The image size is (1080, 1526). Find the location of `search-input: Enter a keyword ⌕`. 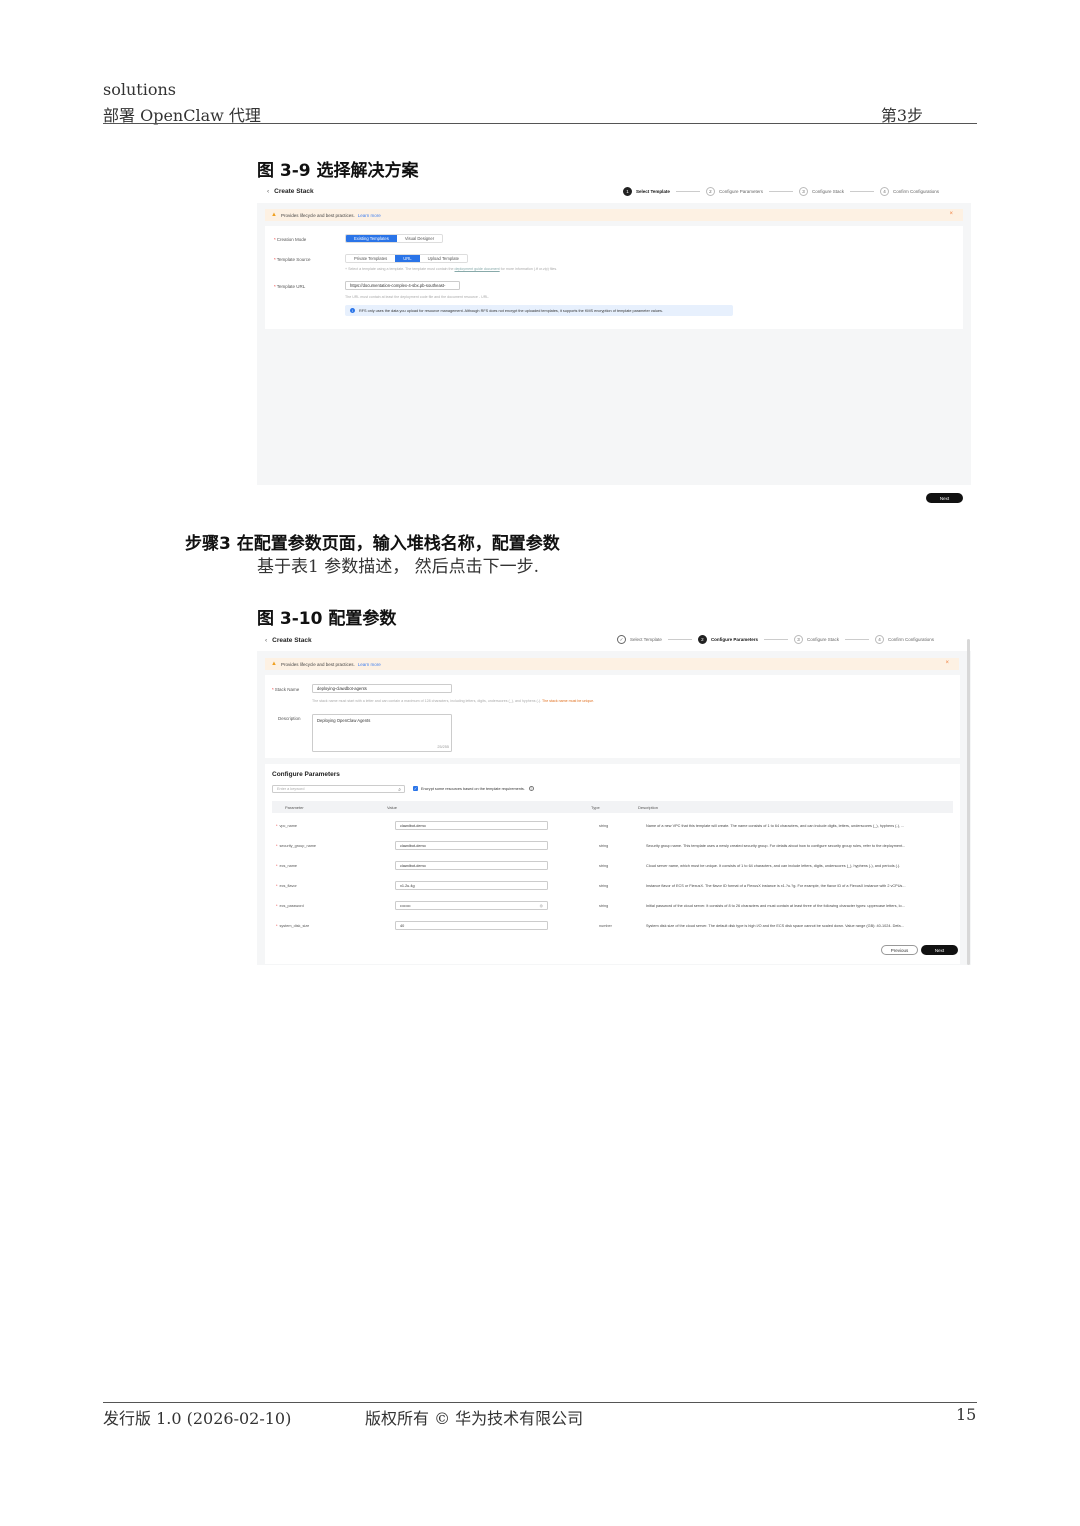

search-input: Enter a keyword ⌕ is located at coordinates (338, 789).